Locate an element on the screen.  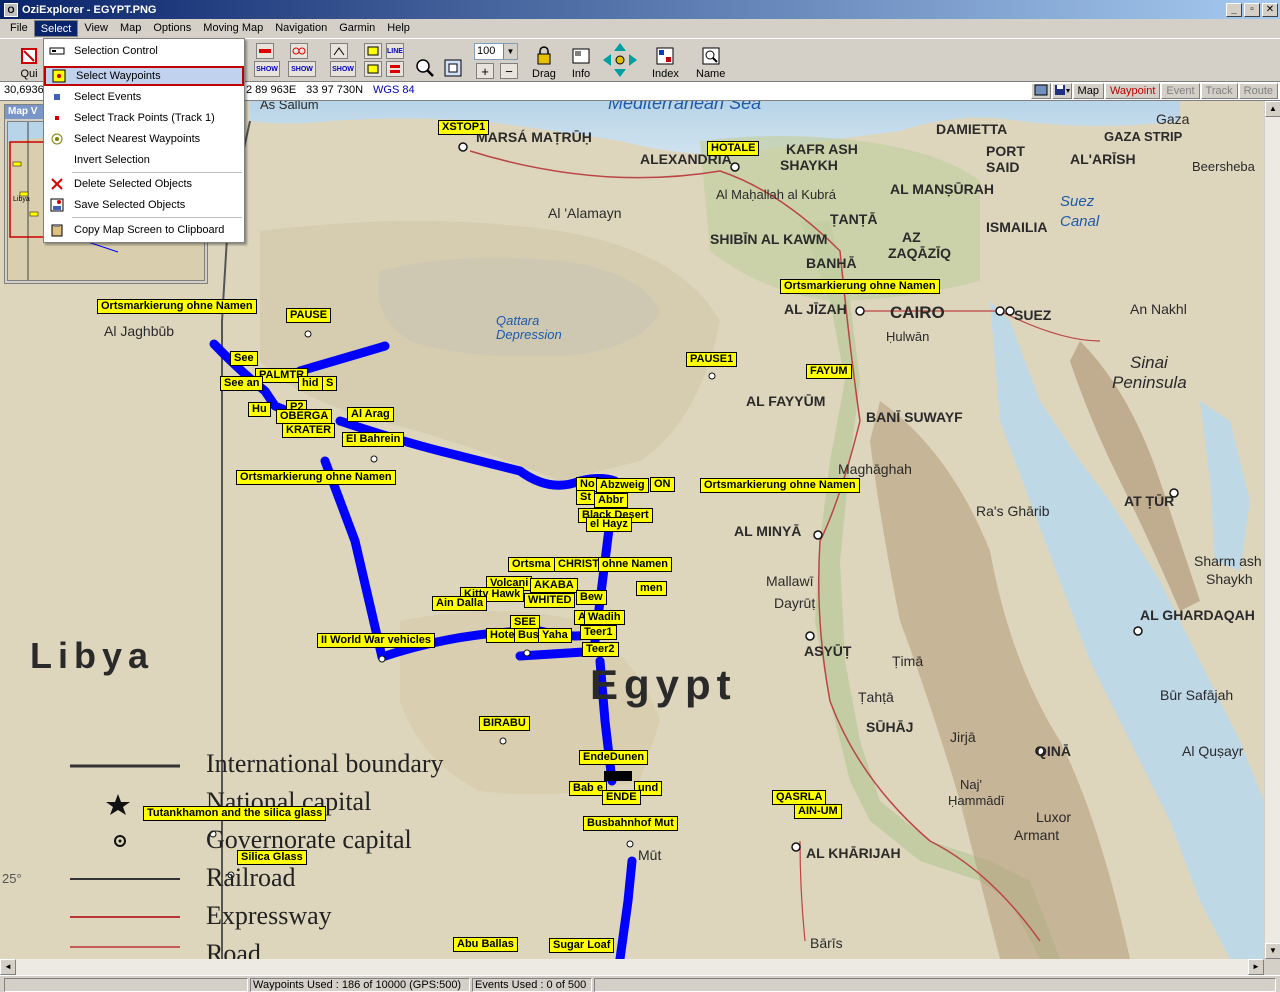
info-button: Info is located at coordinates (581, 61).